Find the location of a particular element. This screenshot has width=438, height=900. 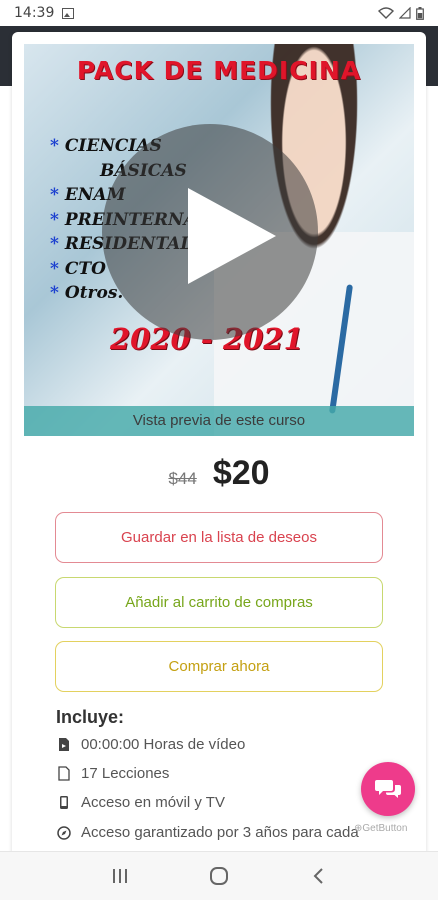

recent-apps-button is located at coordinates (120, 876).